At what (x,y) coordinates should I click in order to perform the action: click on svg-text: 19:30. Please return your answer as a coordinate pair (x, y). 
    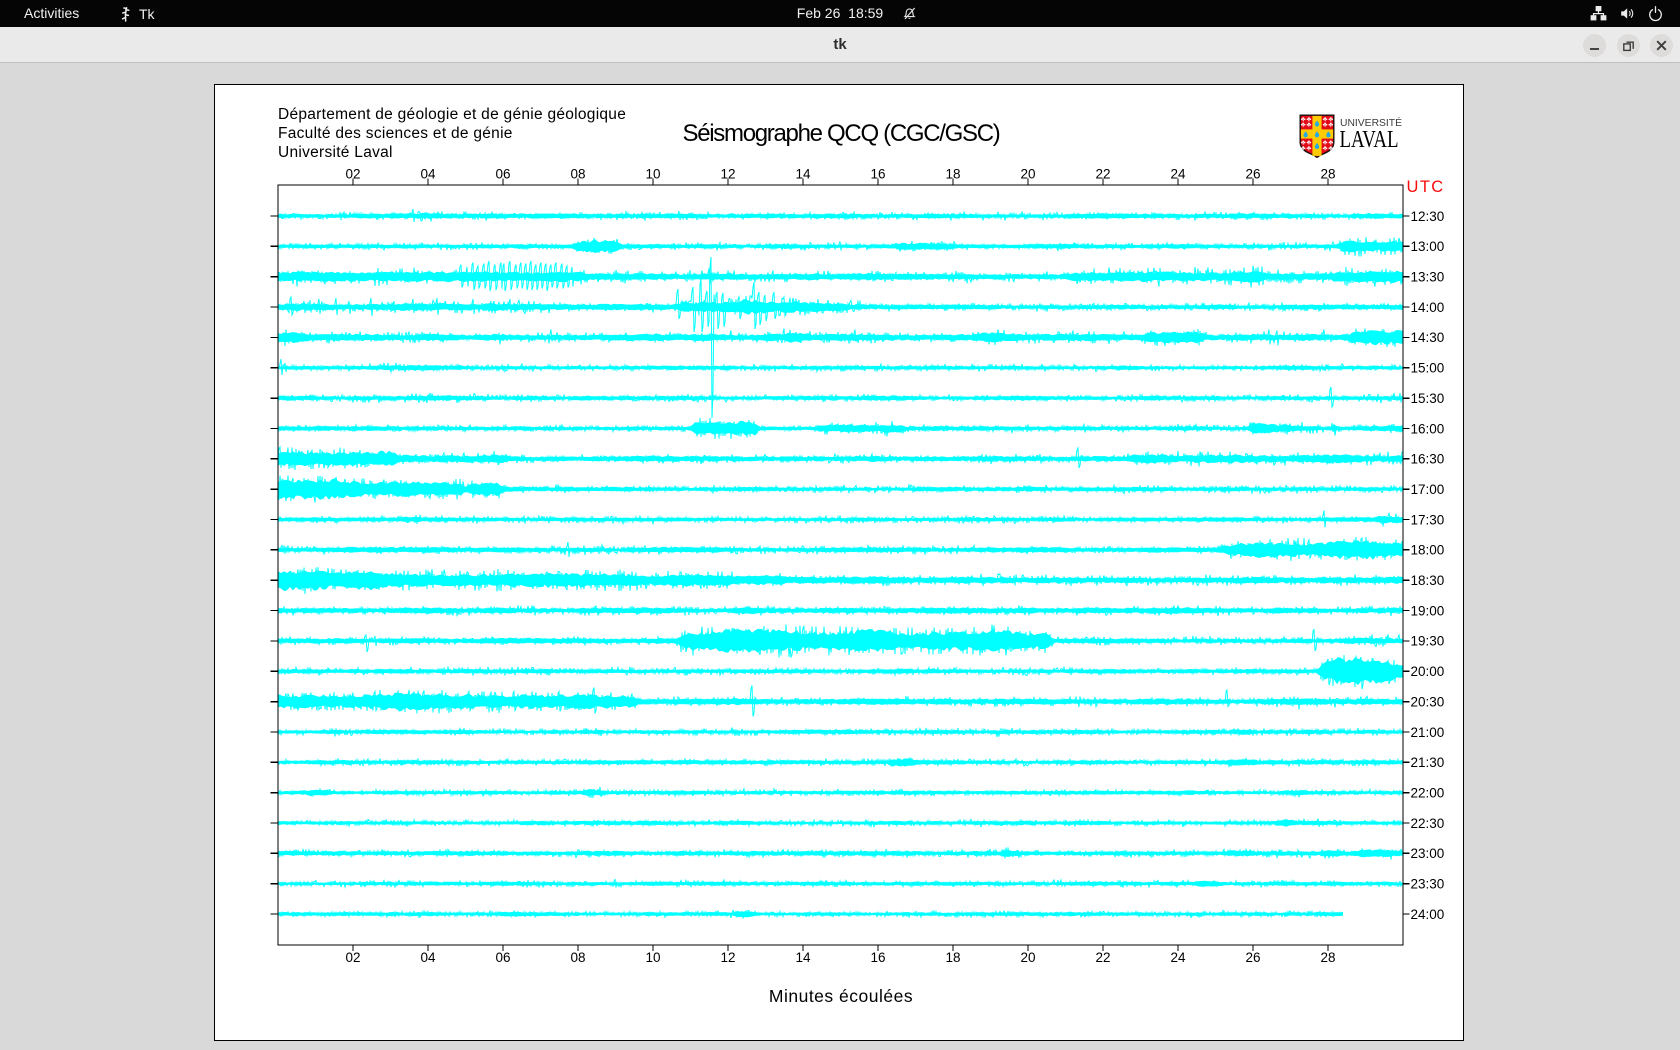
    Looking at the image, I should click on (1428, 641).